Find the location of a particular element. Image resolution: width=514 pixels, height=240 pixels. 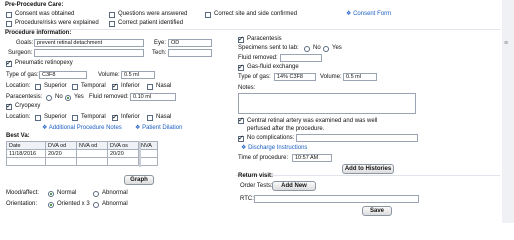

column-header: DVA os is located at coordinates (123, 145).